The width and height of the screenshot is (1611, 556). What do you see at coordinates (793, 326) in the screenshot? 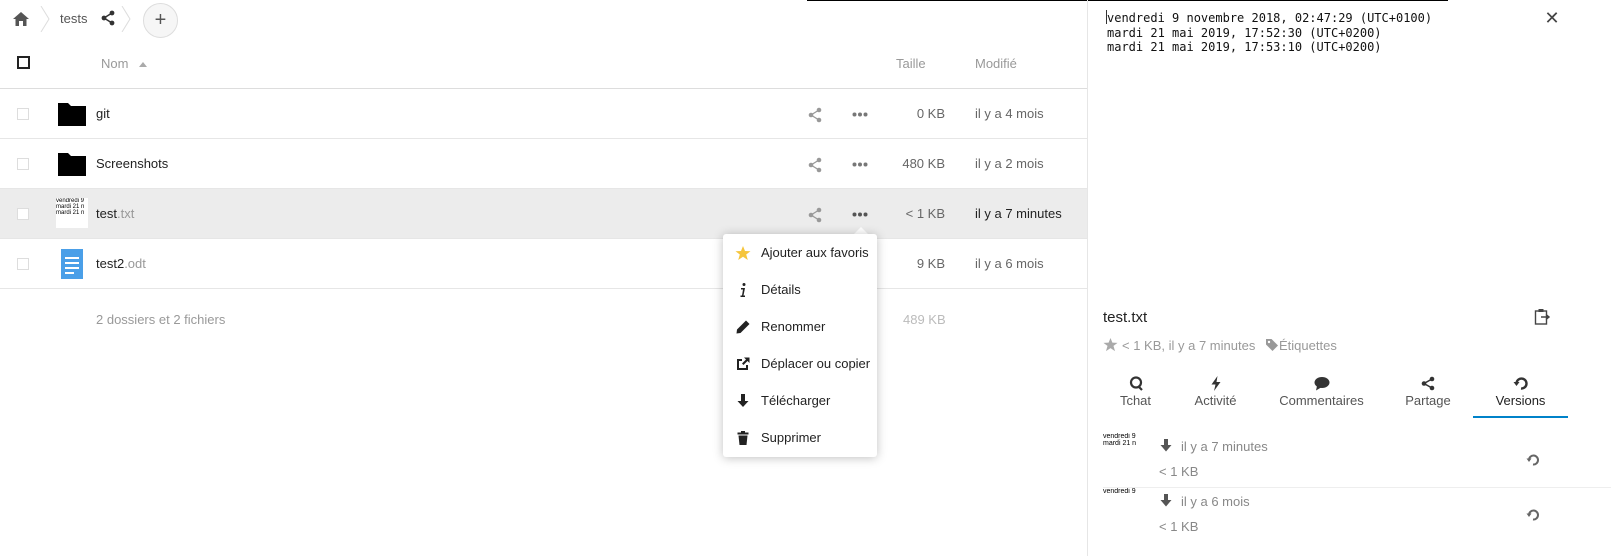
I see `menu-item-label: Renommer` at bounding box center [793, 326].